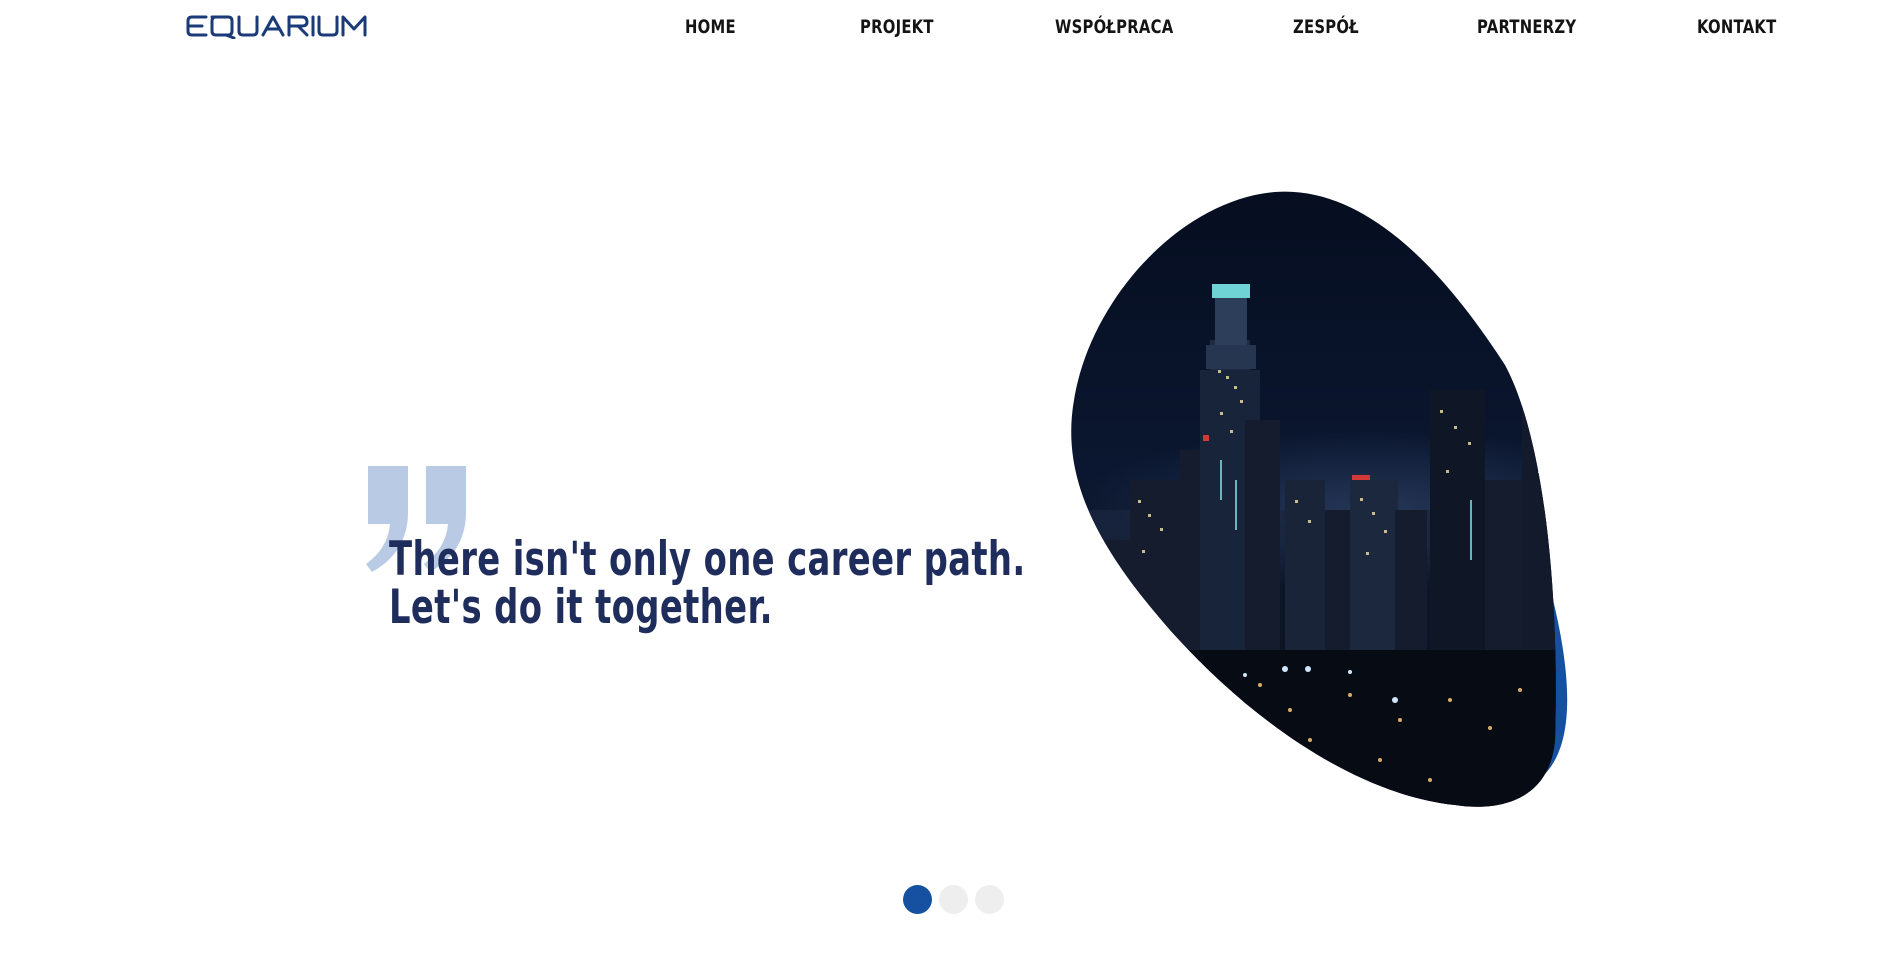 Image resolution: width=1894 pixels, height=963 pixels. Describe the element at coordinates (1326, 27) in the screenshot. I see `nav-item-zespol: ZESPÓŁ` at that location.